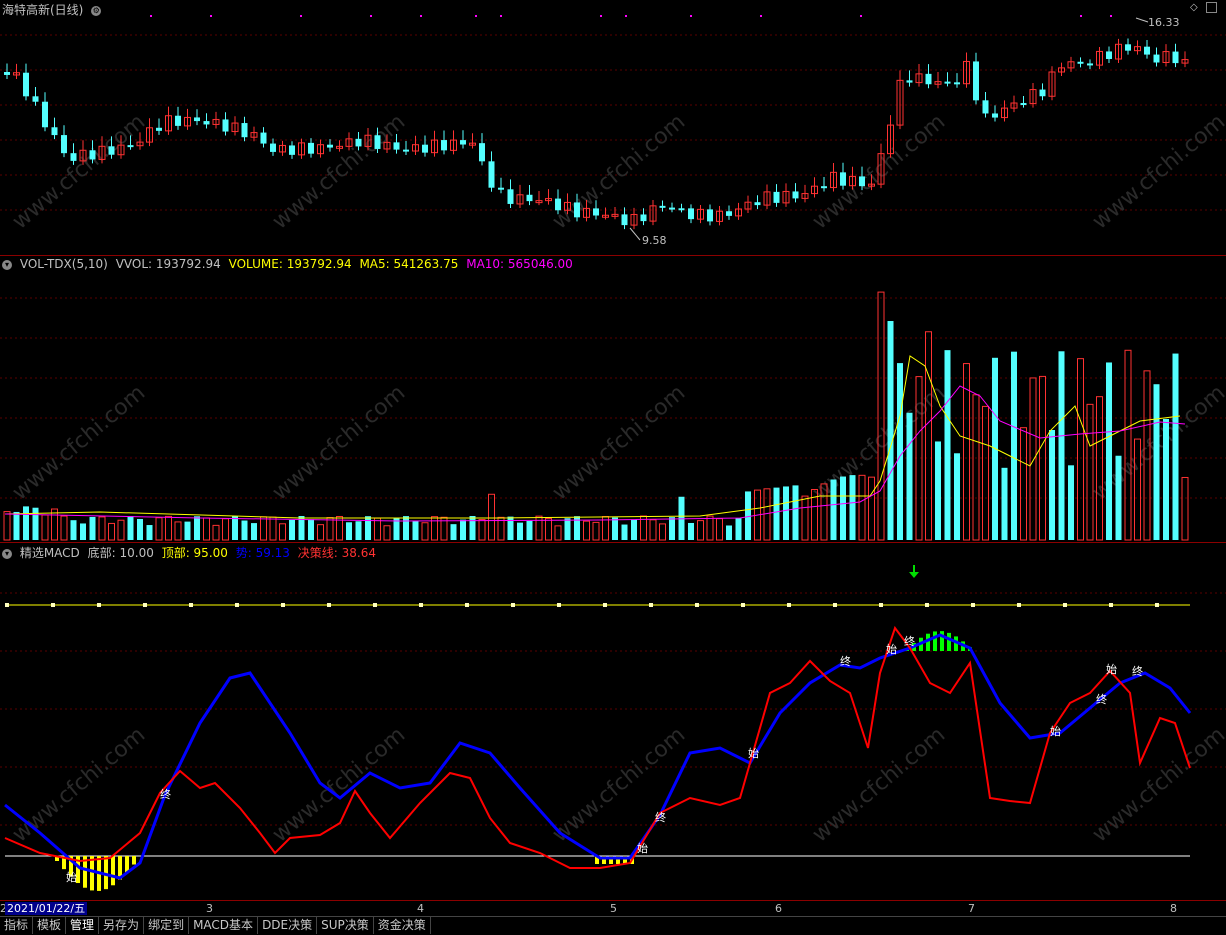 The image size is (1226, 935). I want to click on date-axis: 2 2021/01/22/五 3 4 5 6 7 8, so click(613, 908).